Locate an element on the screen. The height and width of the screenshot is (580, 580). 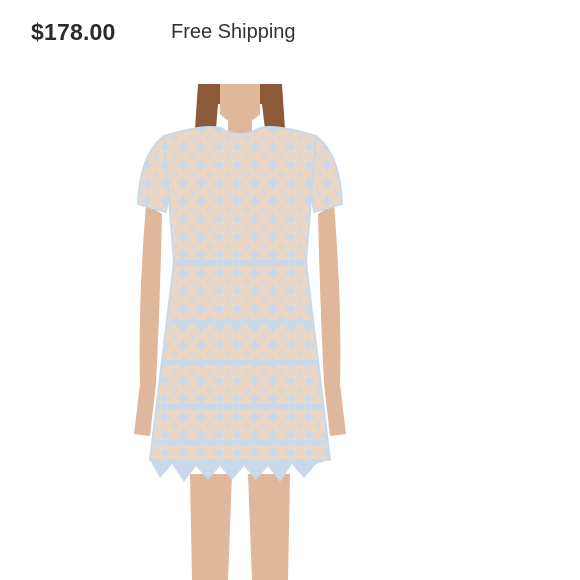
price-label: $178.00 is located at coordinates (73, 32).